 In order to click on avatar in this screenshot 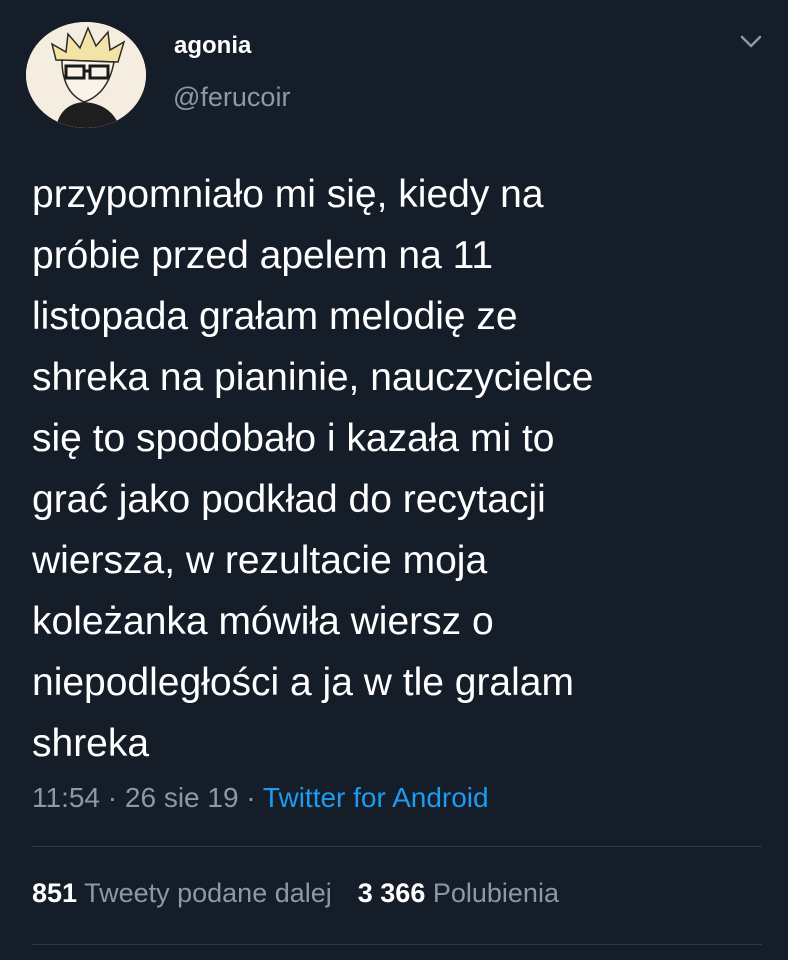, I will do `click(86, 75)`.